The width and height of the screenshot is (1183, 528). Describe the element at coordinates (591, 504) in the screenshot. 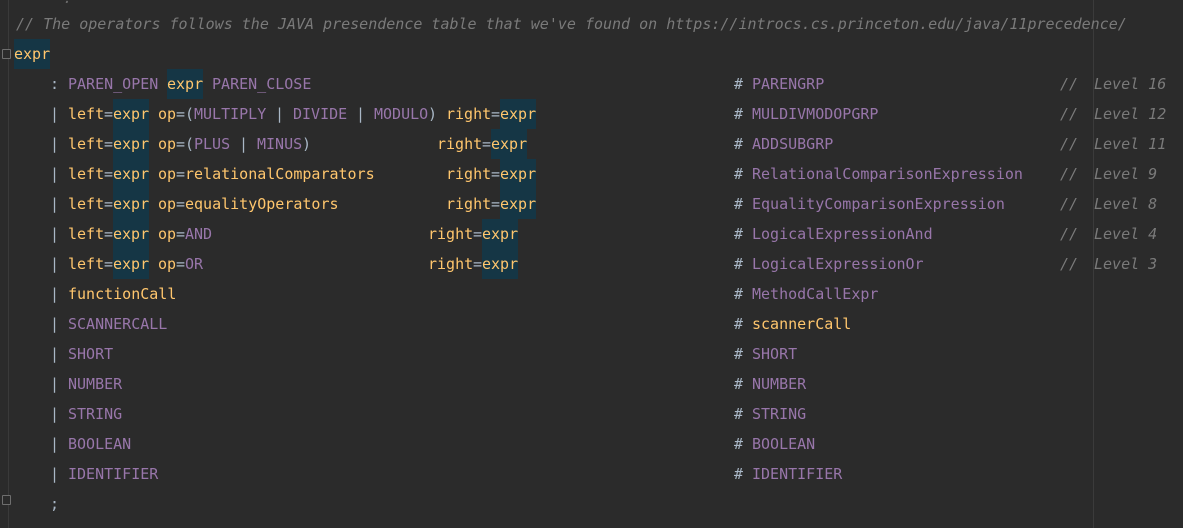

I see `terminator-line: ;` at that location.